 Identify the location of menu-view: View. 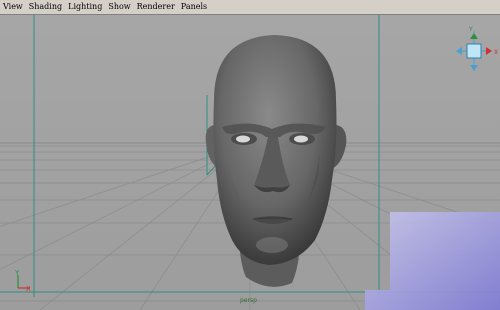
(13, 7).